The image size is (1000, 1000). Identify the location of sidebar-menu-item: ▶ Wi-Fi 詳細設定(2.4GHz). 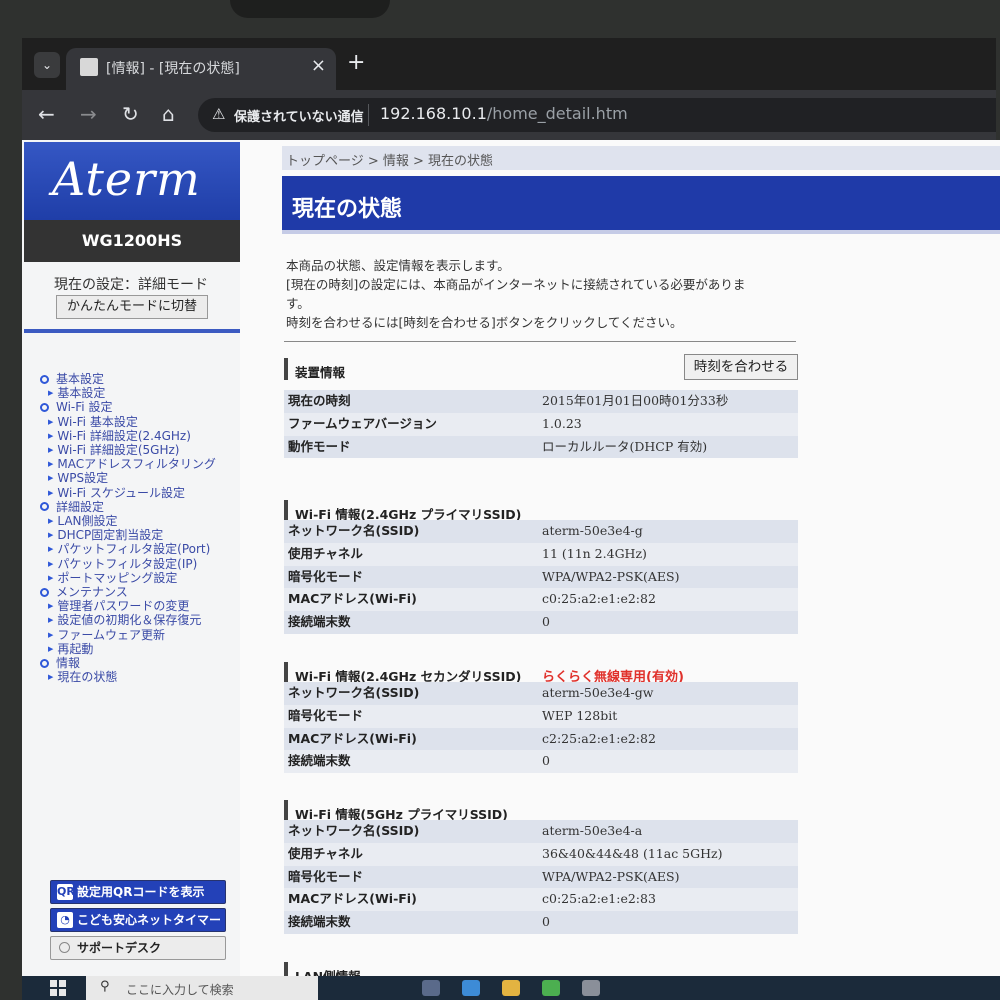
(140, 436).